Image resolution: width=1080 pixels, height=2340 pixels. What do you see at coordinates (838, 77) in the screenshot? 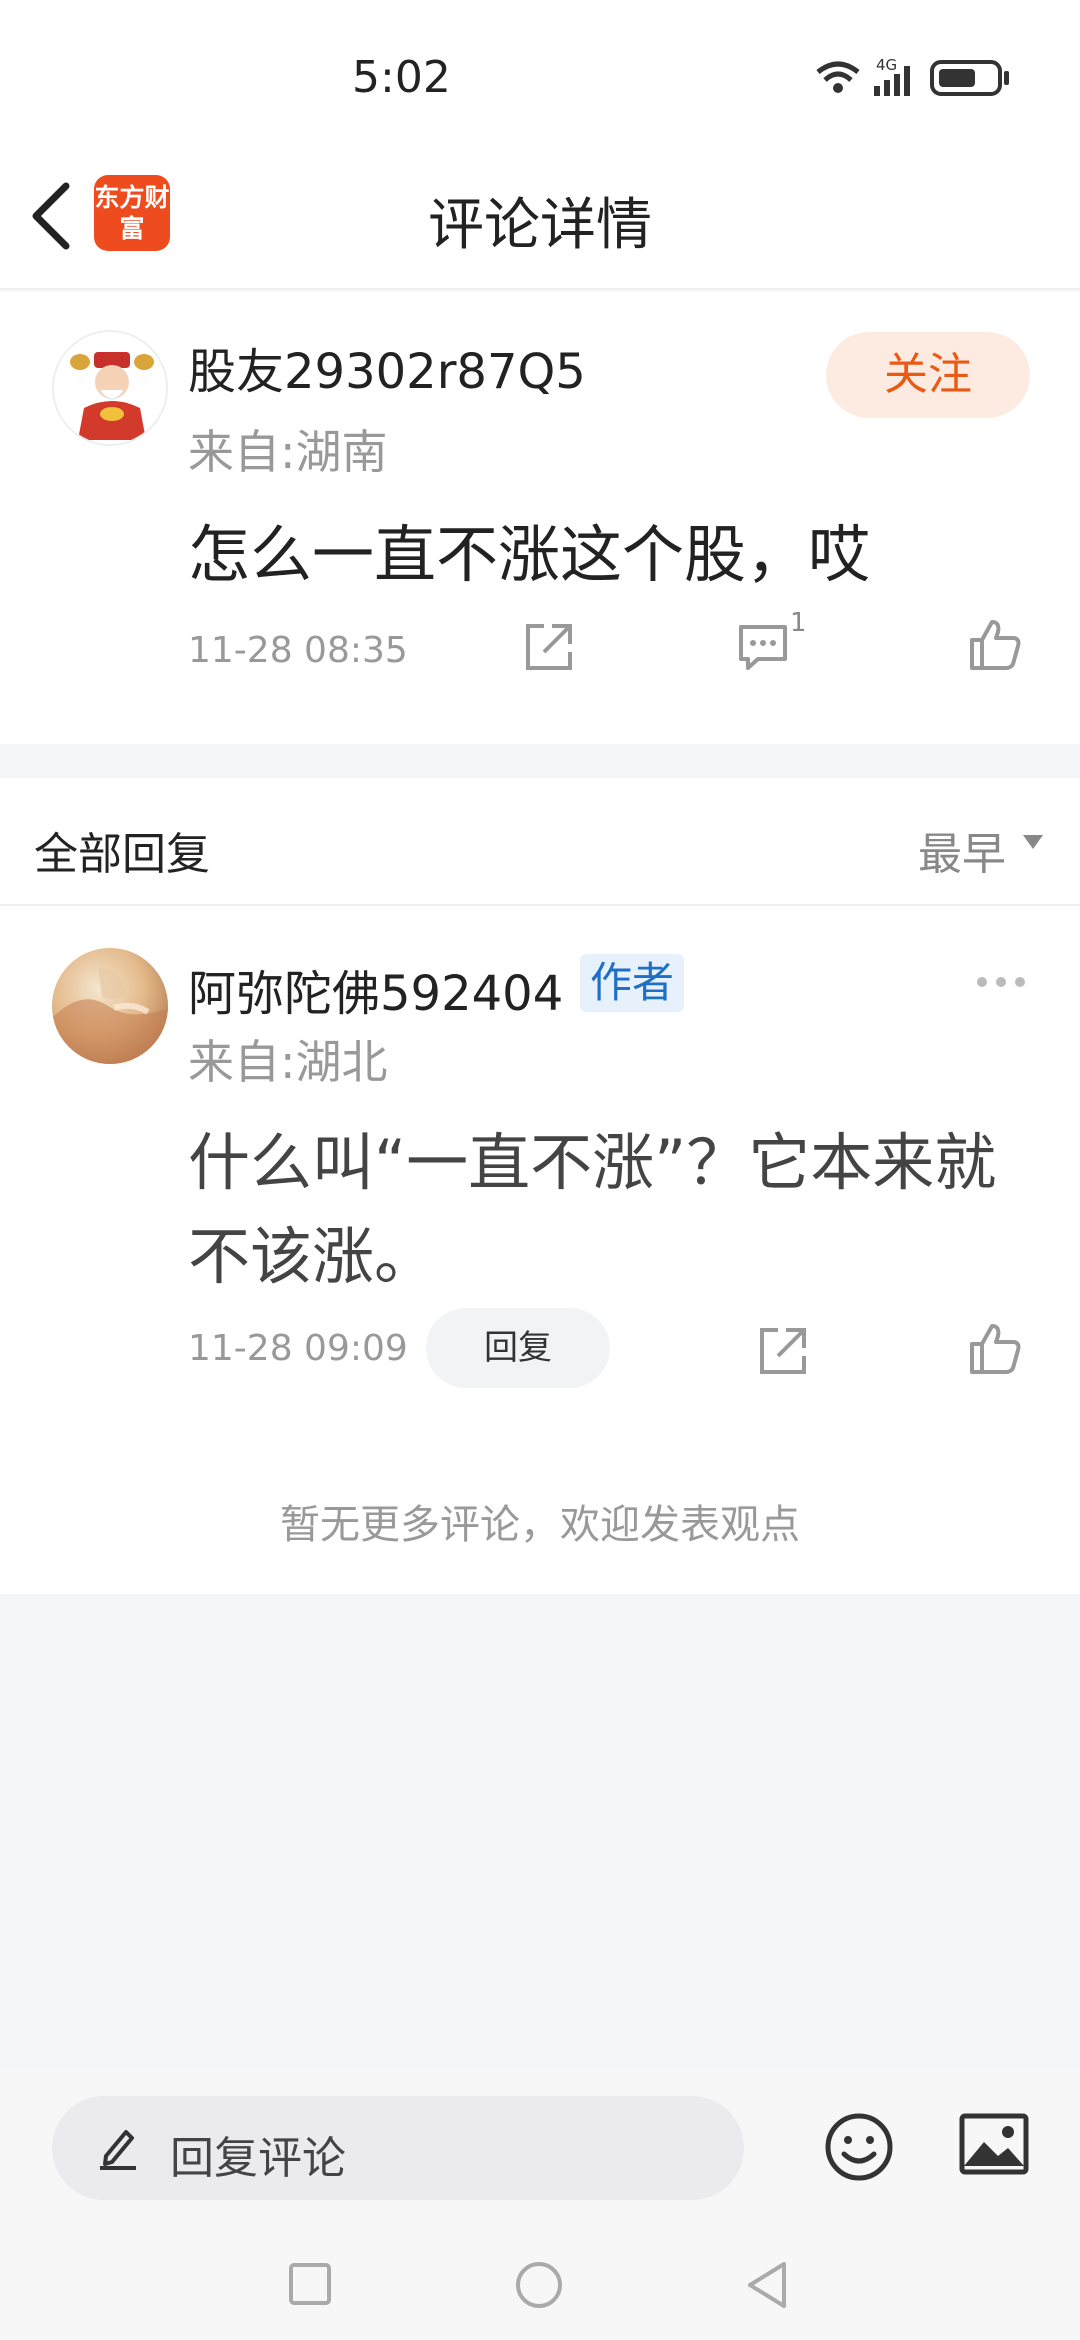
I see `wifi-icon` at bounding box center [838, 77].